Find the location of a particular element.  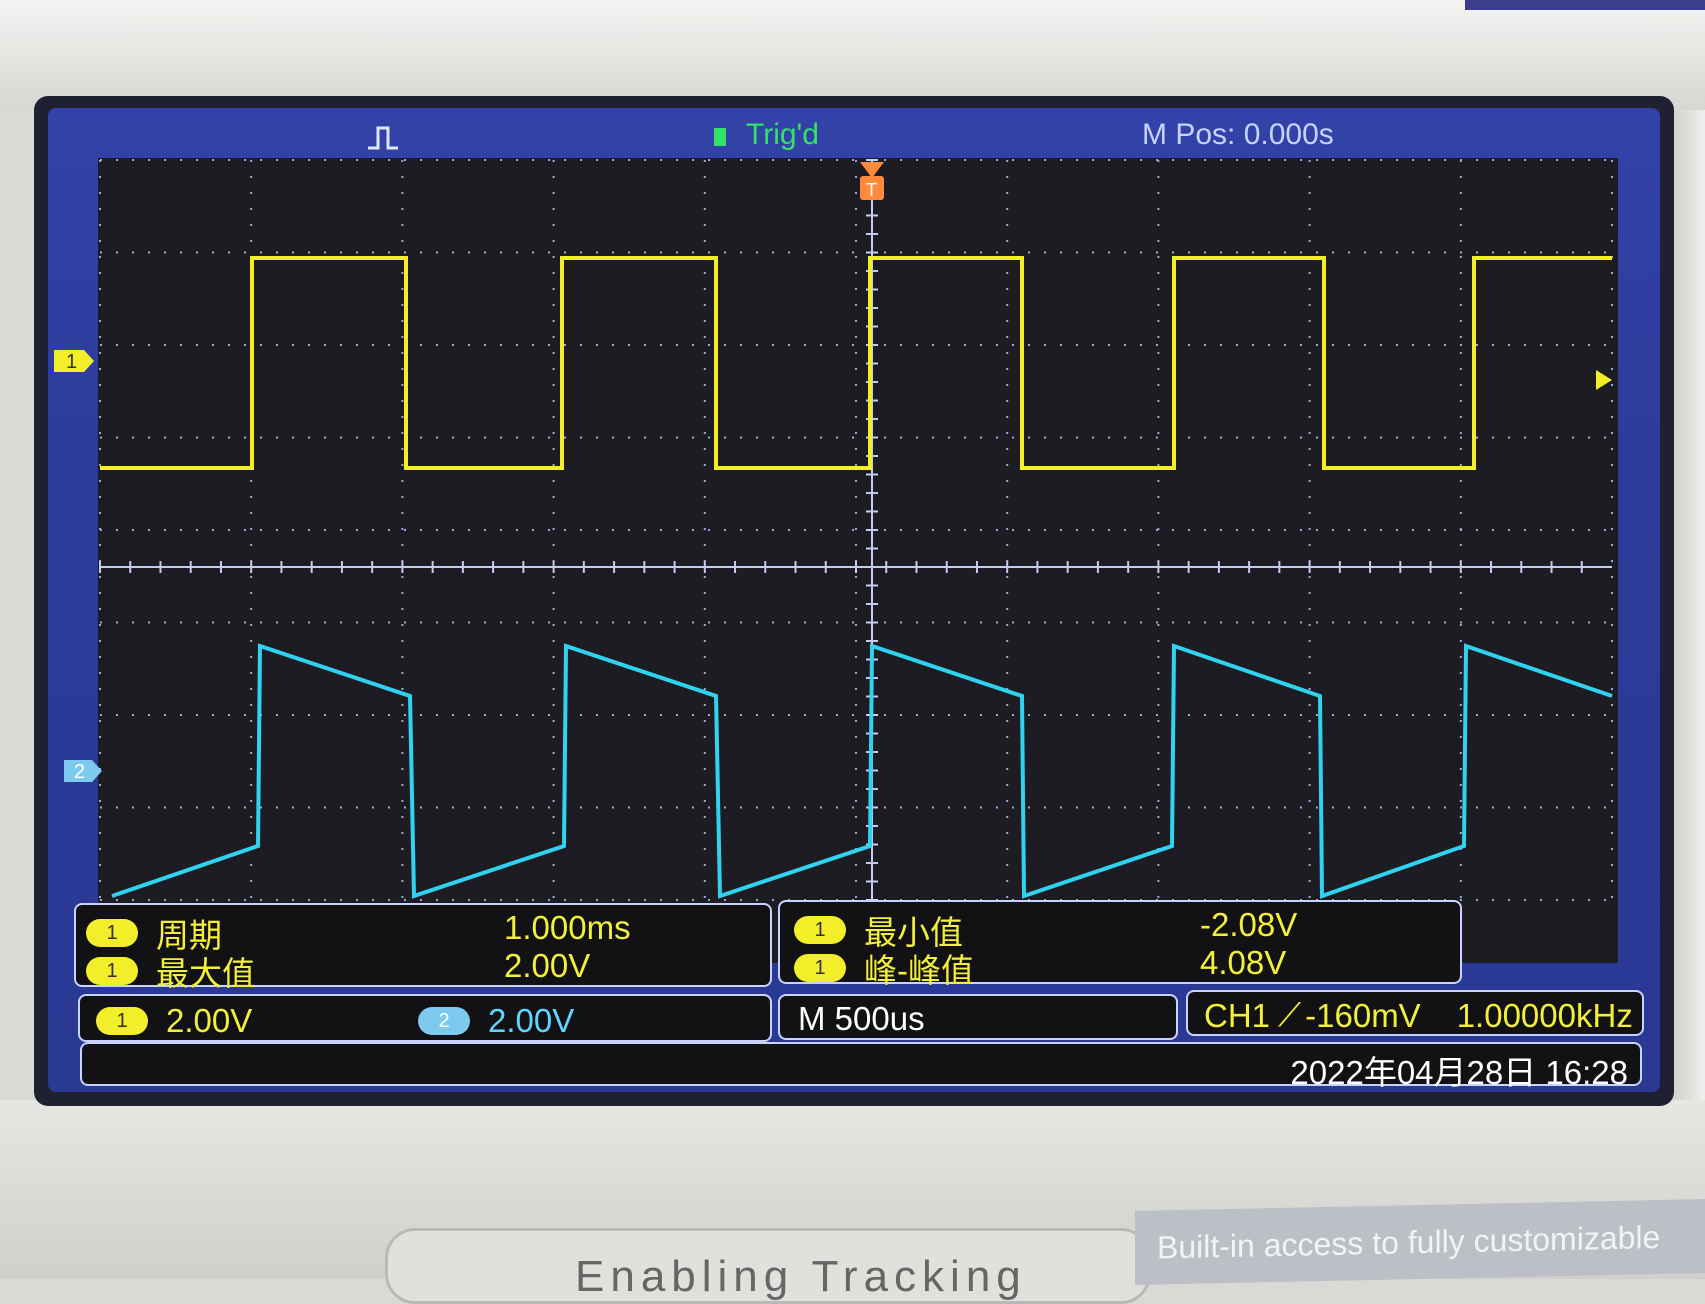

trigger-panel: CH1 ⟋ -160mV 1.00000kHz is located at coordinates (1415, 1013).